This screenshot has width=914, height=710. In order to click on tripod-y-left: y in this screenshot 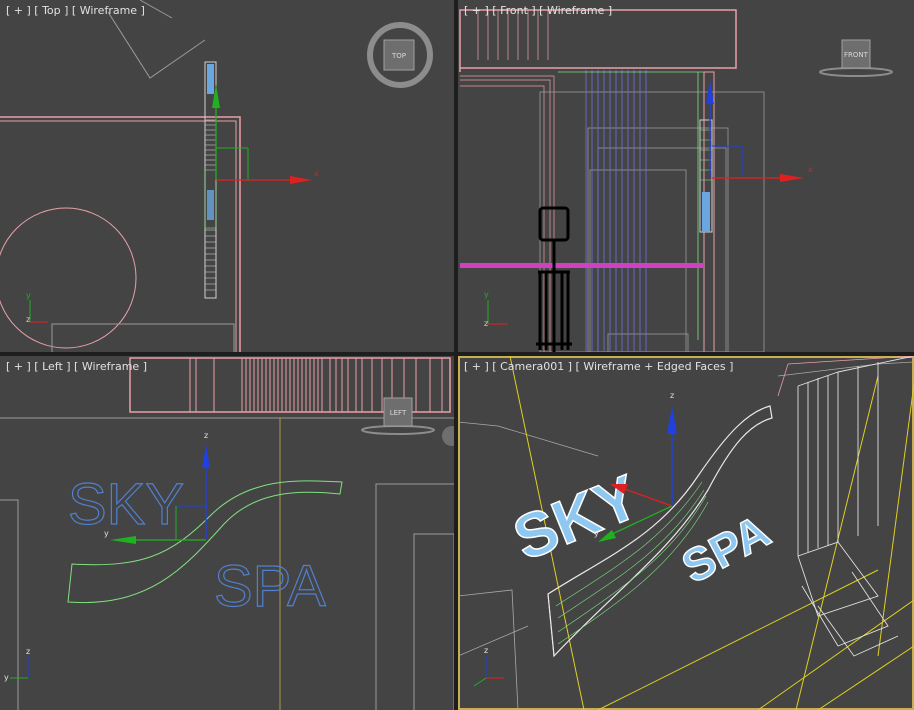, I will do `click(6, 677)`.